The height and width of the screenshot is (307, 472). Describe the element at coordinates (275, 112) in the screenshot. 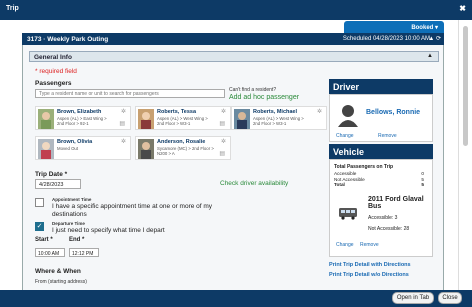

I see `passenger-name: Roberts, Michael` at that location.